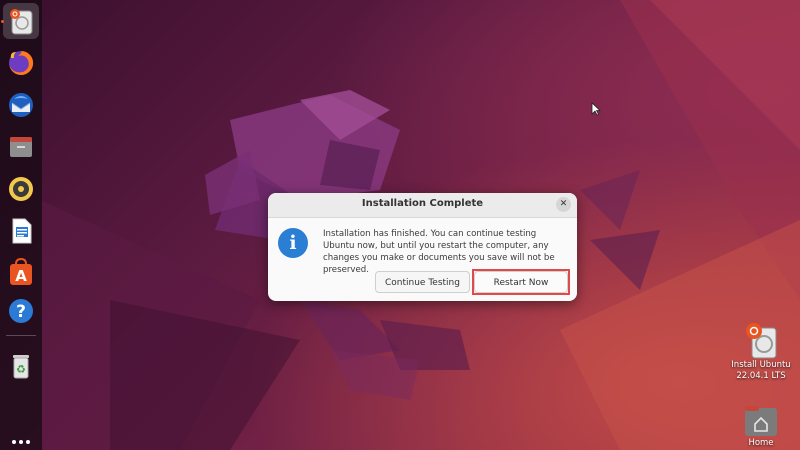  I want to click on close-button: ✕, so click(563, 204).